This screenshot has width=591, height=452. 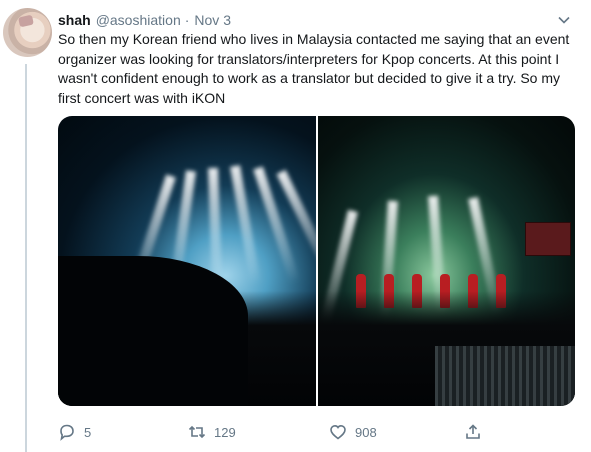 What do you see at coordinates (26, 258) in the screenshot?
I see `thread-line` at bounding box center [26, 258].